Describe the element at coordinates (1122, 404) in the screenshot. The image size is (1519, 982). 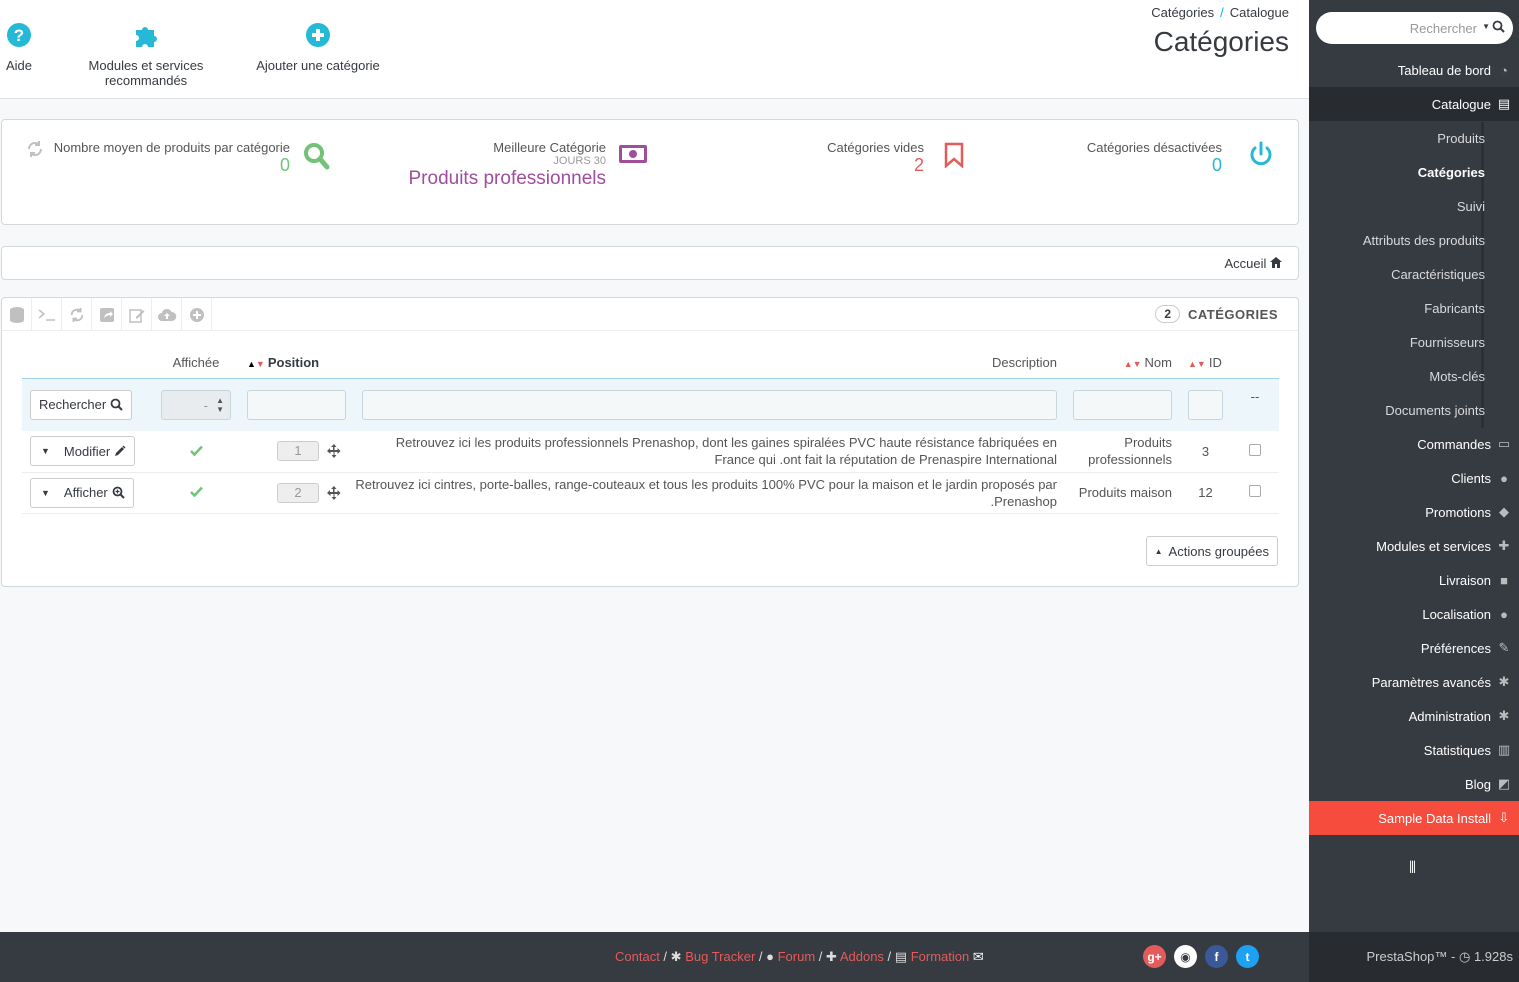
I see `name-filter-input` at that location.